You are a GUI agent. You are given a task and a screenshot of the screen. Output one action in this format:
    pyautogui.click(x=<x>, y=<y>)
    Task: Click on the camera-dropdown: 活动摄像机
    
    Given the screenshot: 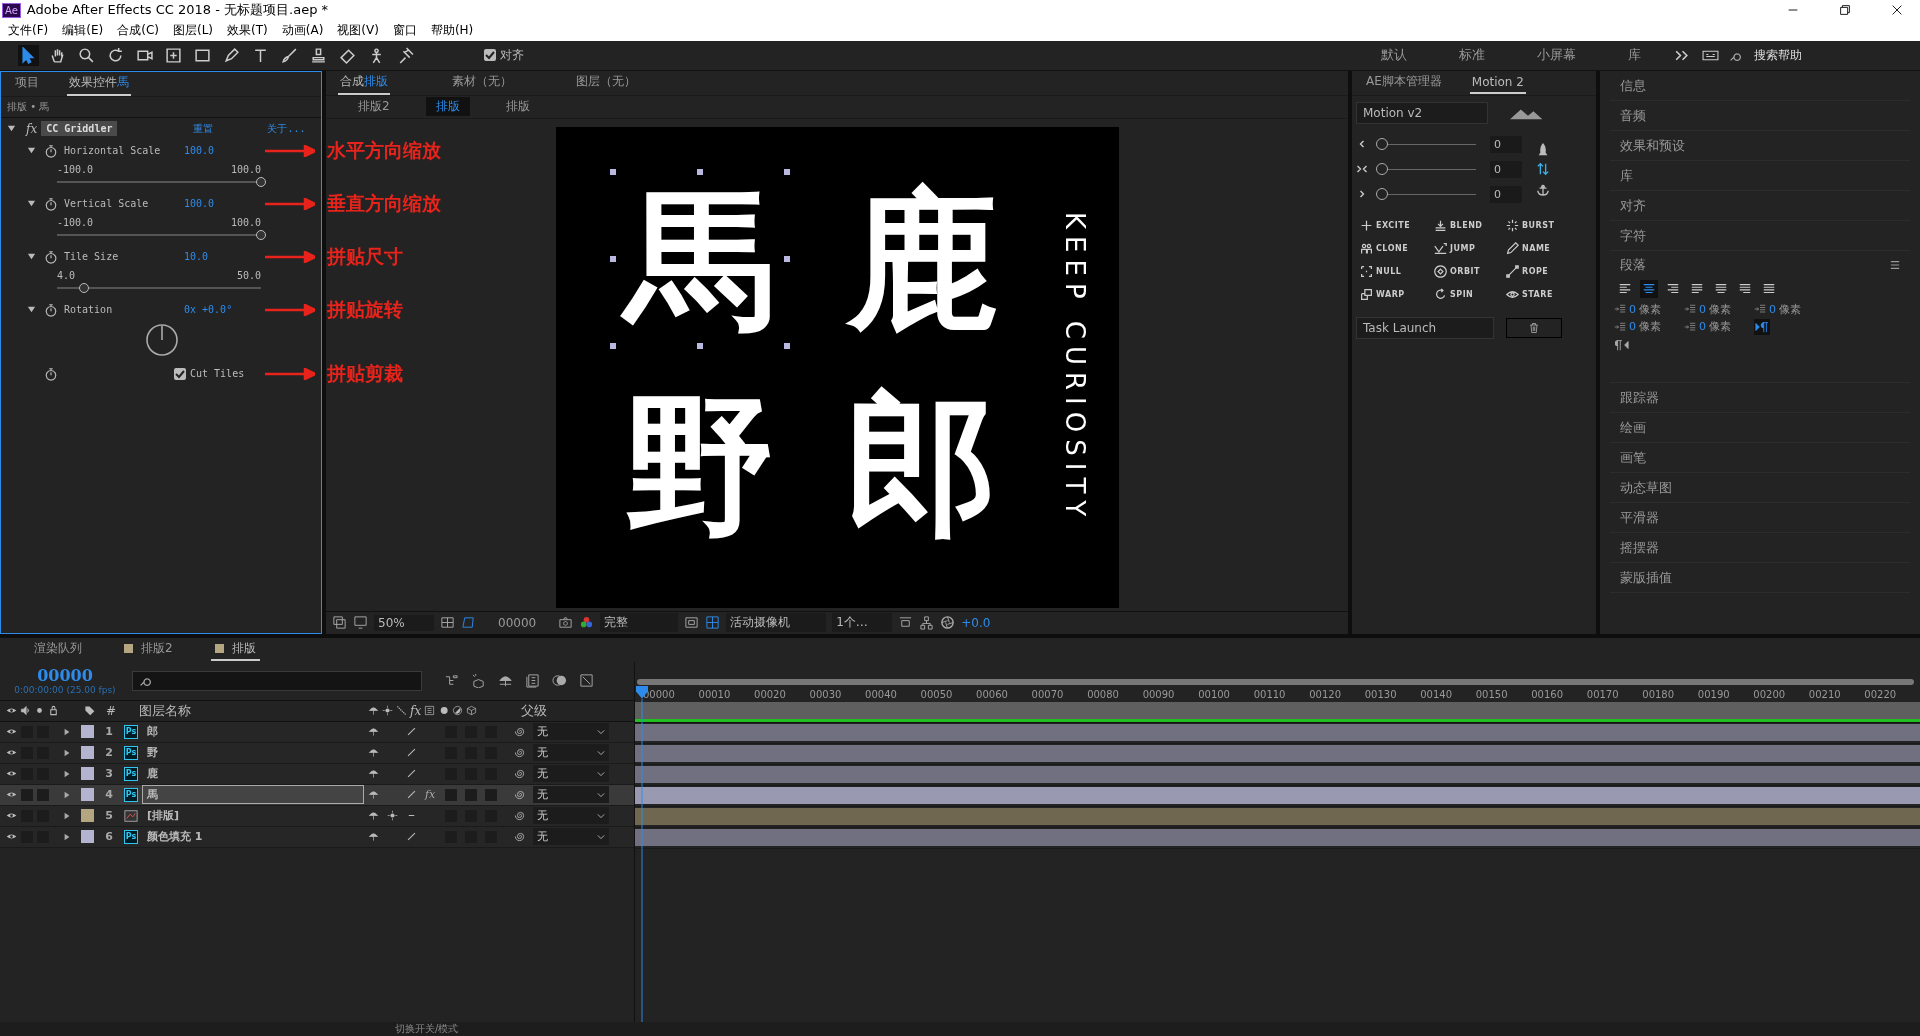 What is the action you would take?
    pyautogui.click(x=776, y=623)
    